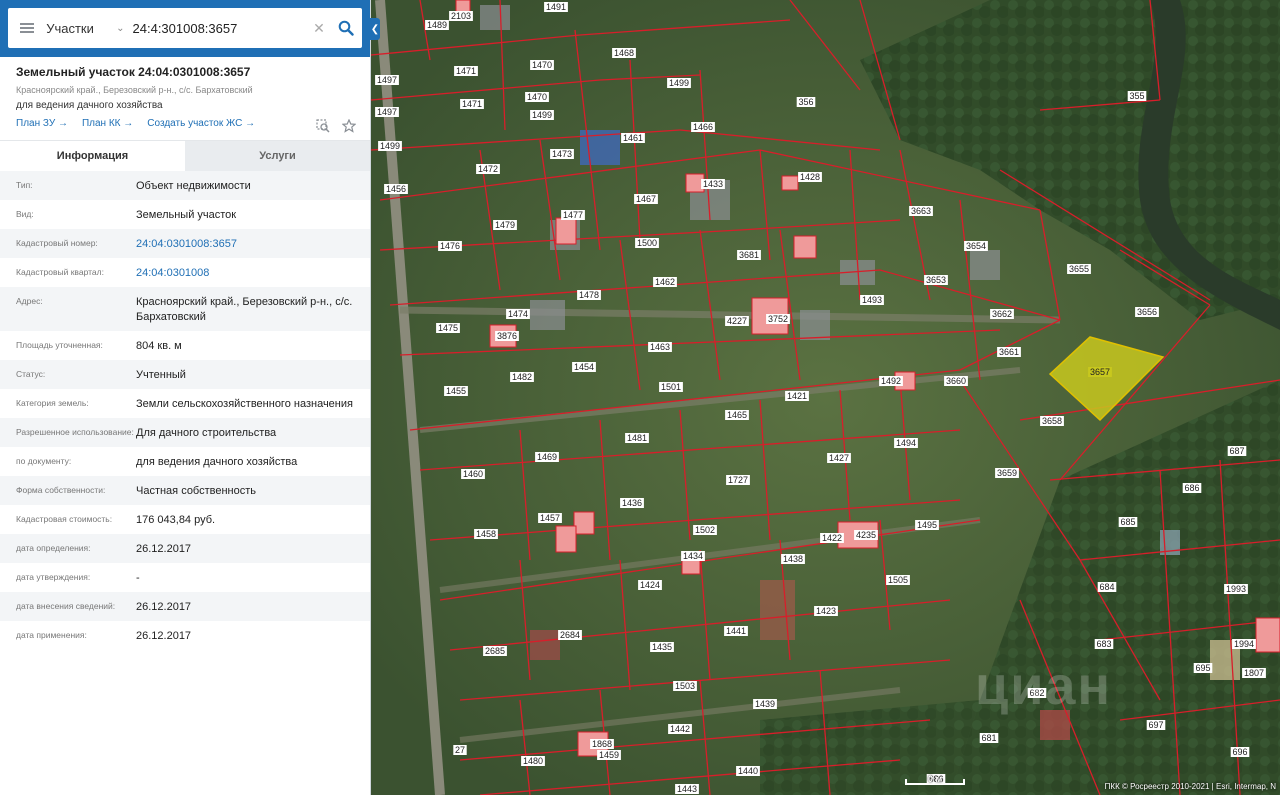 The image size is (1280, 795). I want to click on object-title: Земельный участок 24:04:0301008:3657, so click(133, 72).